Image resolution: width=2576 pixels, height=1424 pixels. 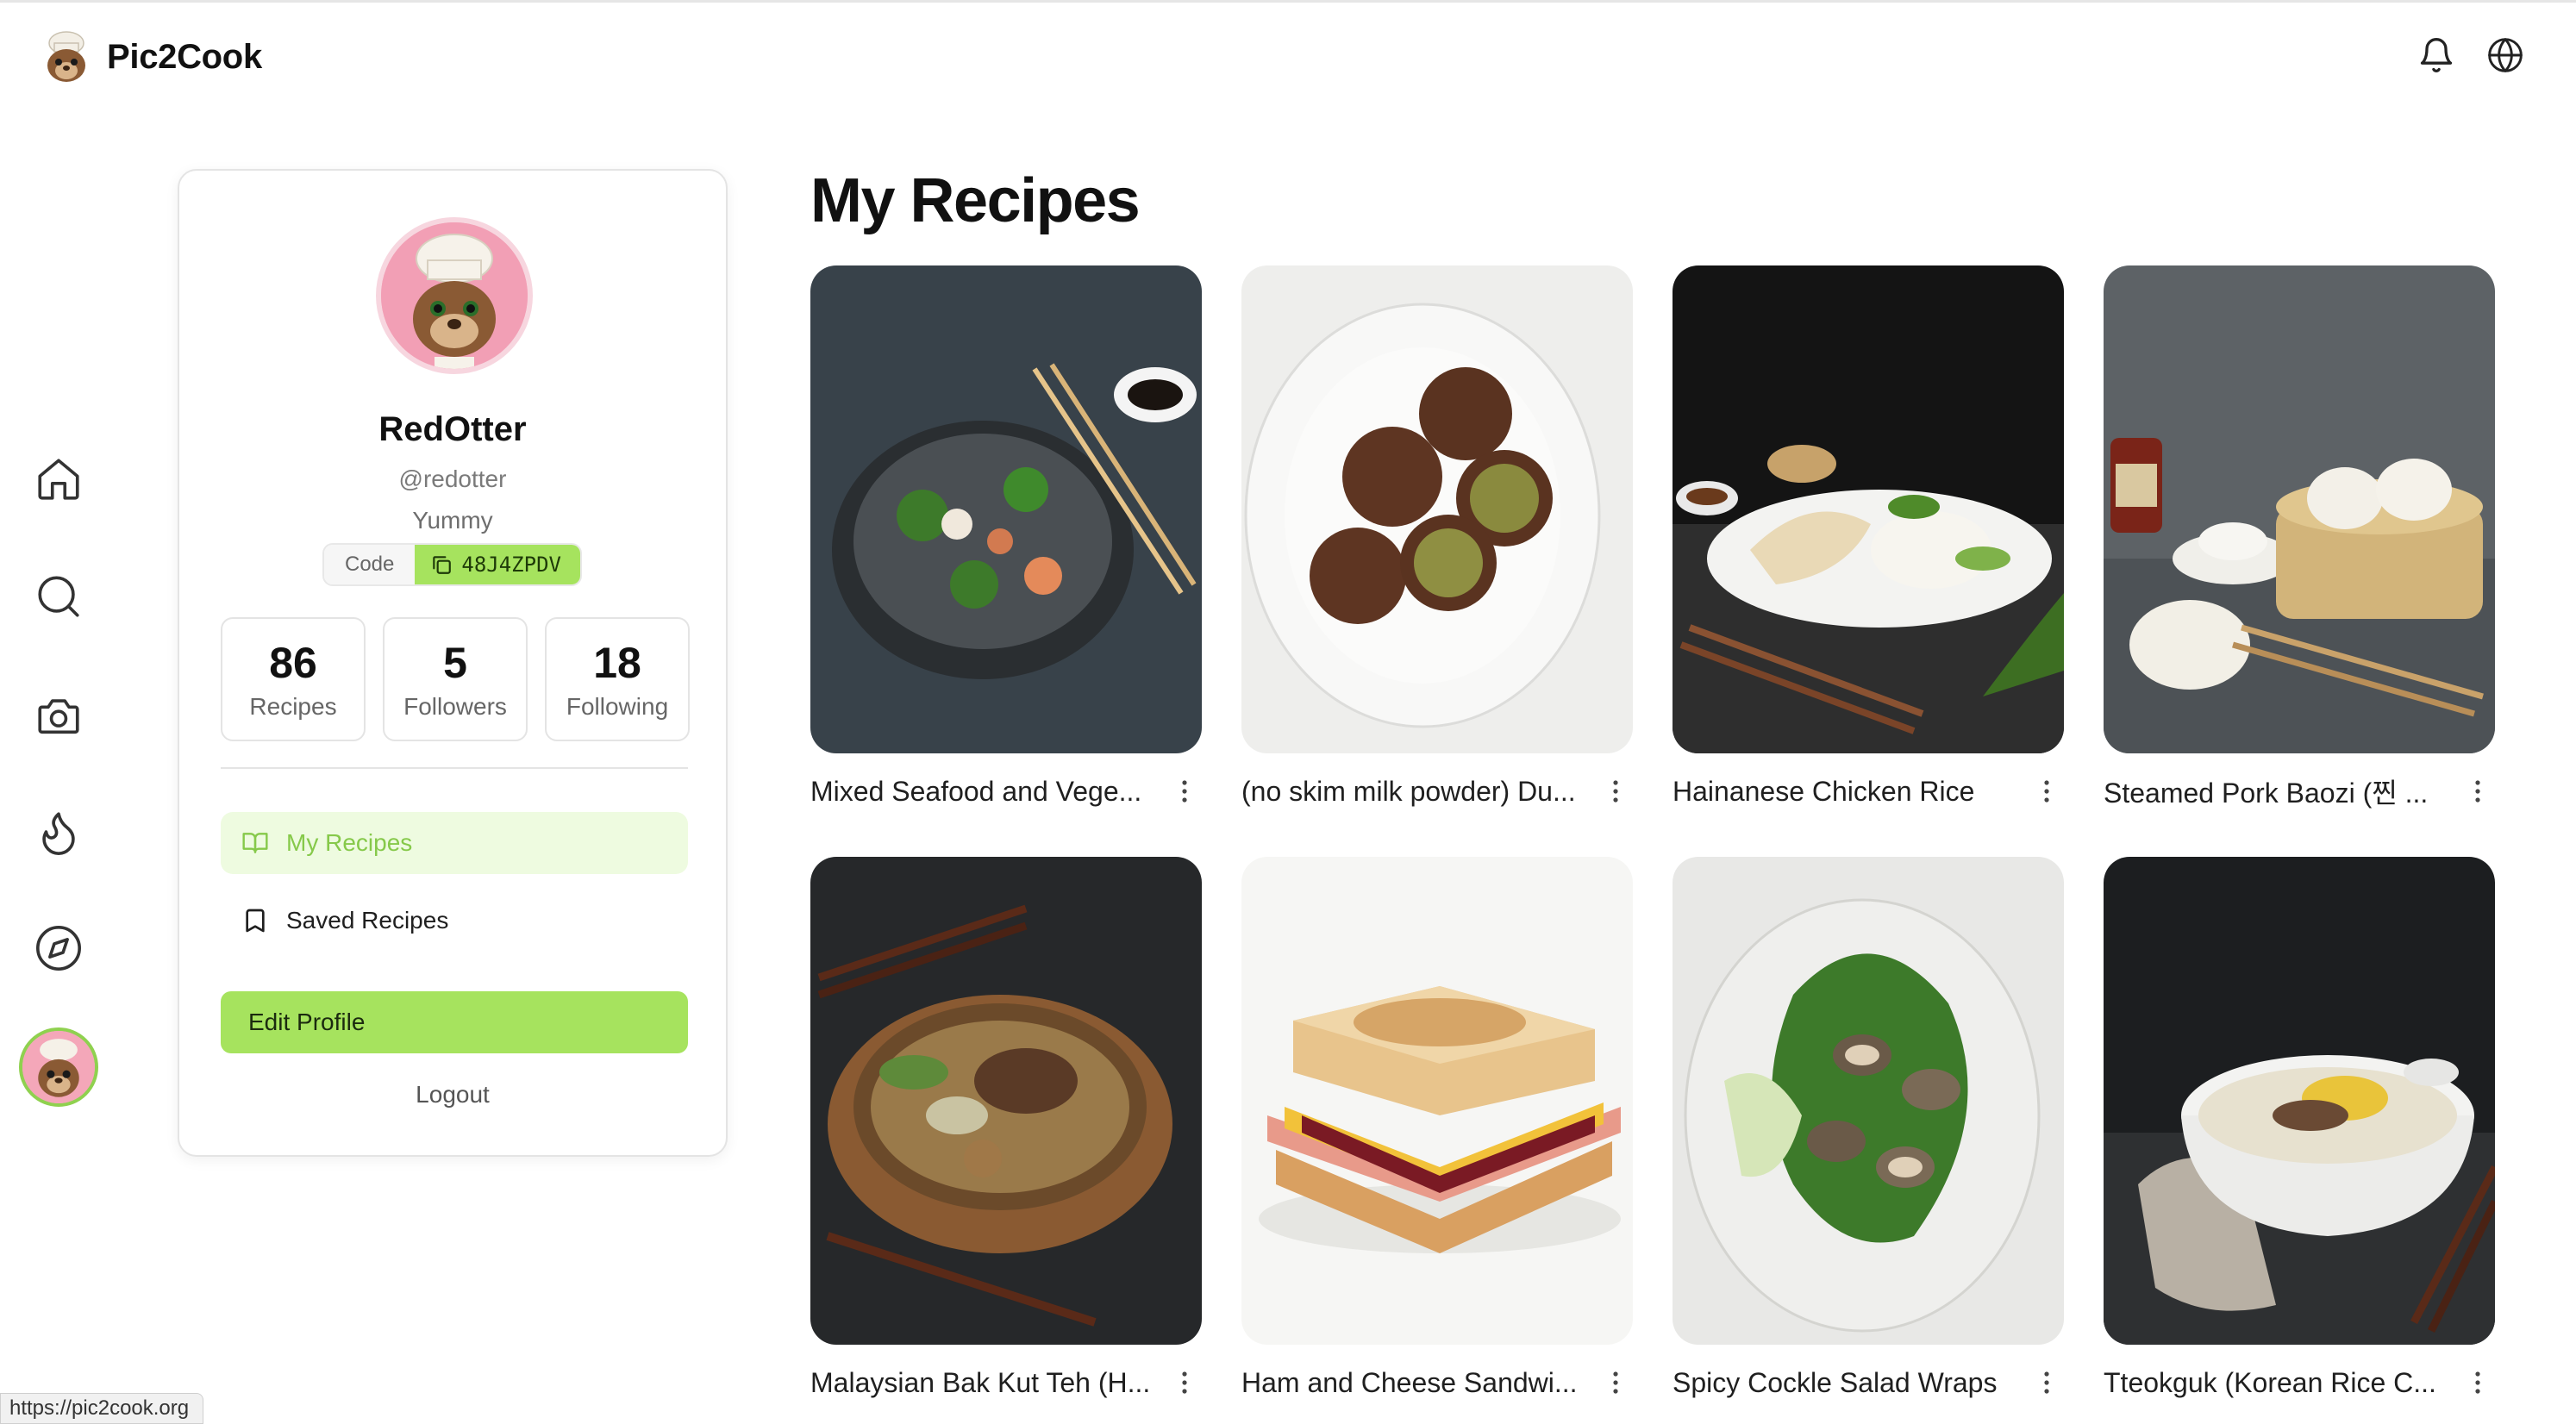 I want to click on brand-name: Pic2Cook, so click(x=185, y=57).